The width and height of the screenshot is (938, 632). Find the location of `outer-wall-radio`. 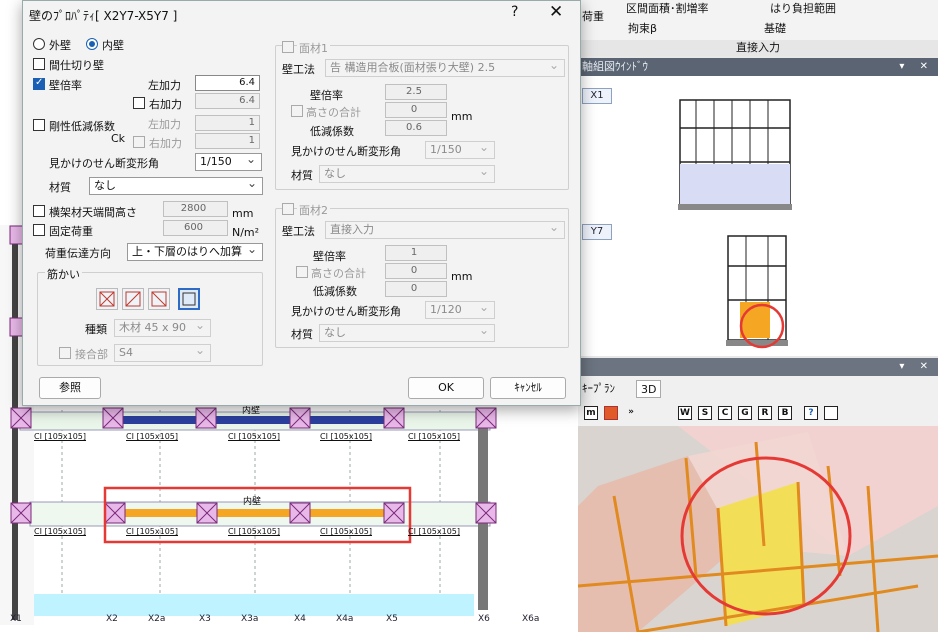

outer-wall-radio is located at coordinates (39, 44).